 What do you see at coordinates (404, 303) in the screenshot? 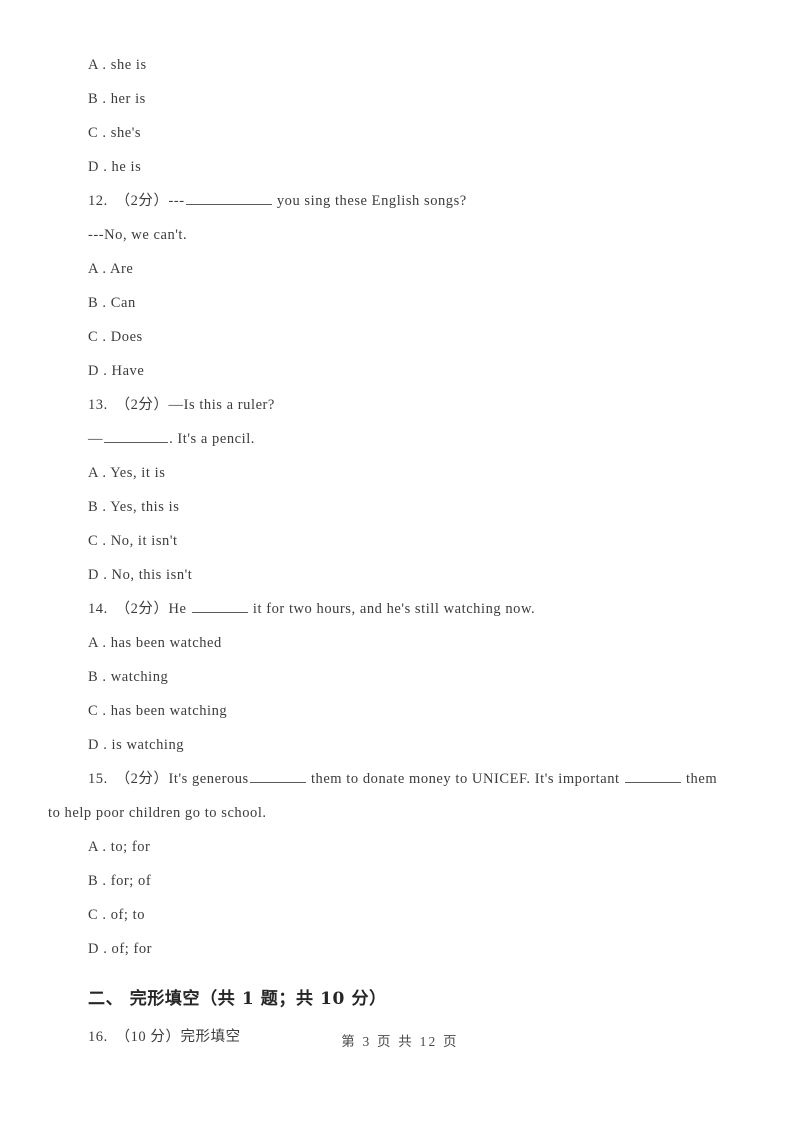
I see `option-row: B . Can` at bounding box center [404, 303].